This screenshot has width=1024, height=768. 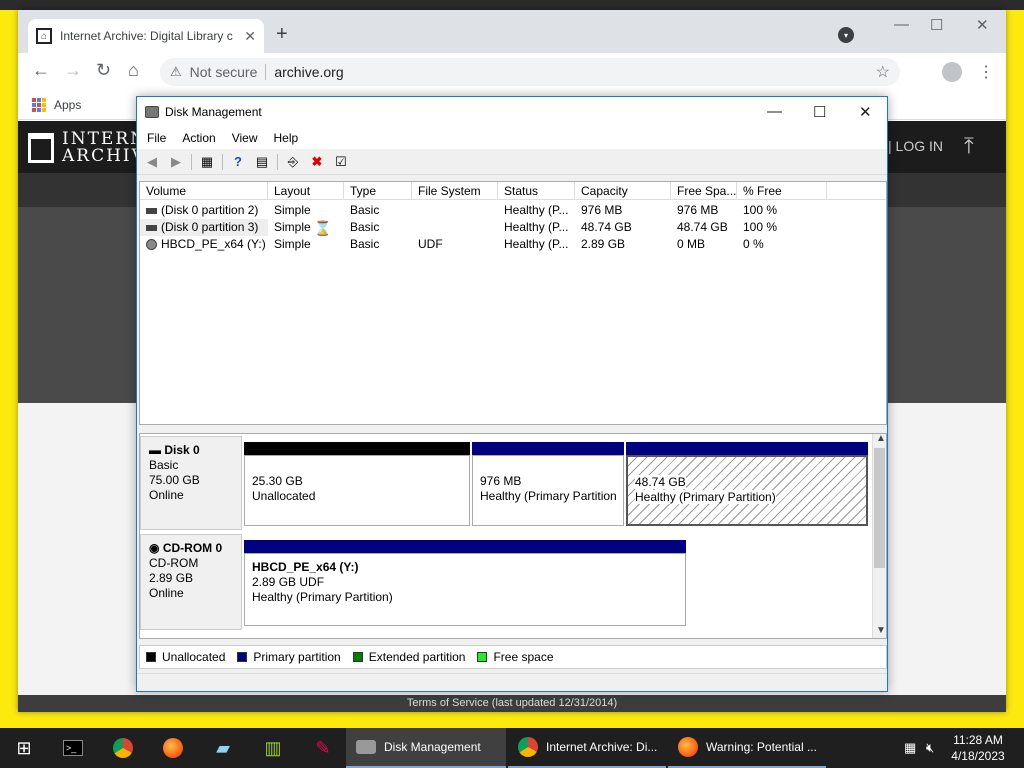 I want to click on cd-drive-icon, so click(x=151, y=245).